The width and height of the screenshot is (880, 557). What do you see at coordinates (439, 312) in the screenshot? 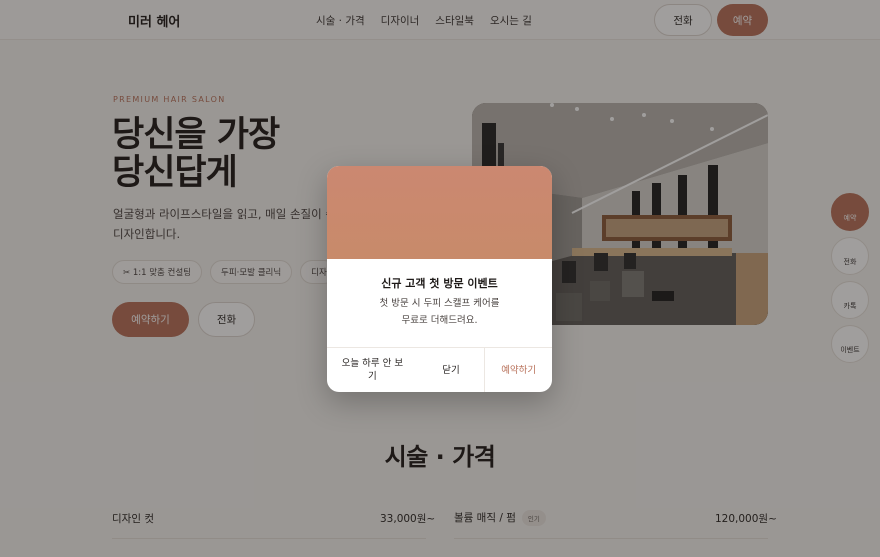
I see `event-description: 첫 방문 시 두피 스캘프 케어를 무료로 더해드려요.` at bounding box center [439, 312].